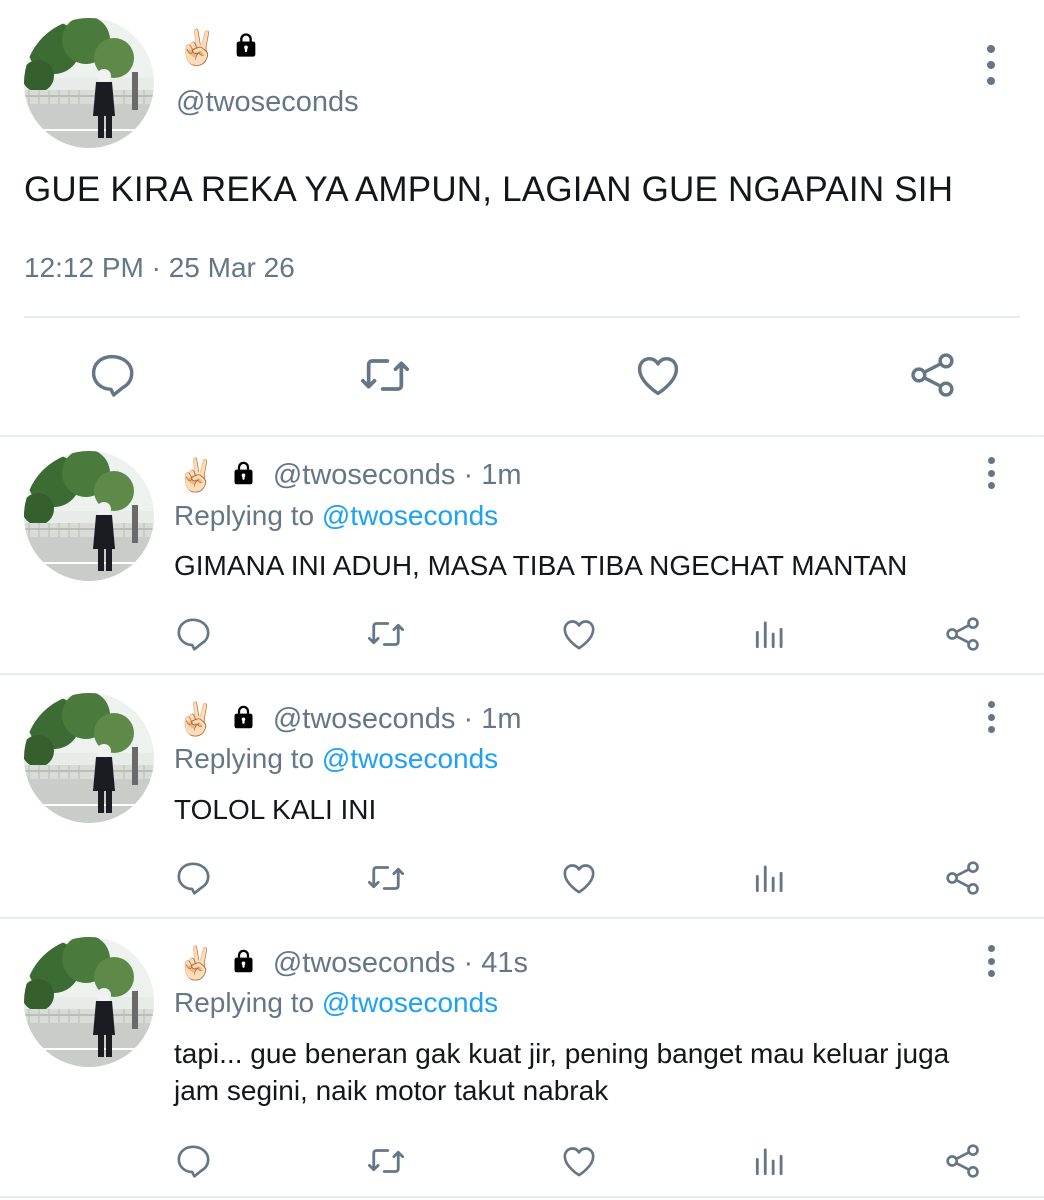 The image size is (1044, 1200). Describe the element at coordinates (522, 317) in the screenshot. I see `divider` at that location.